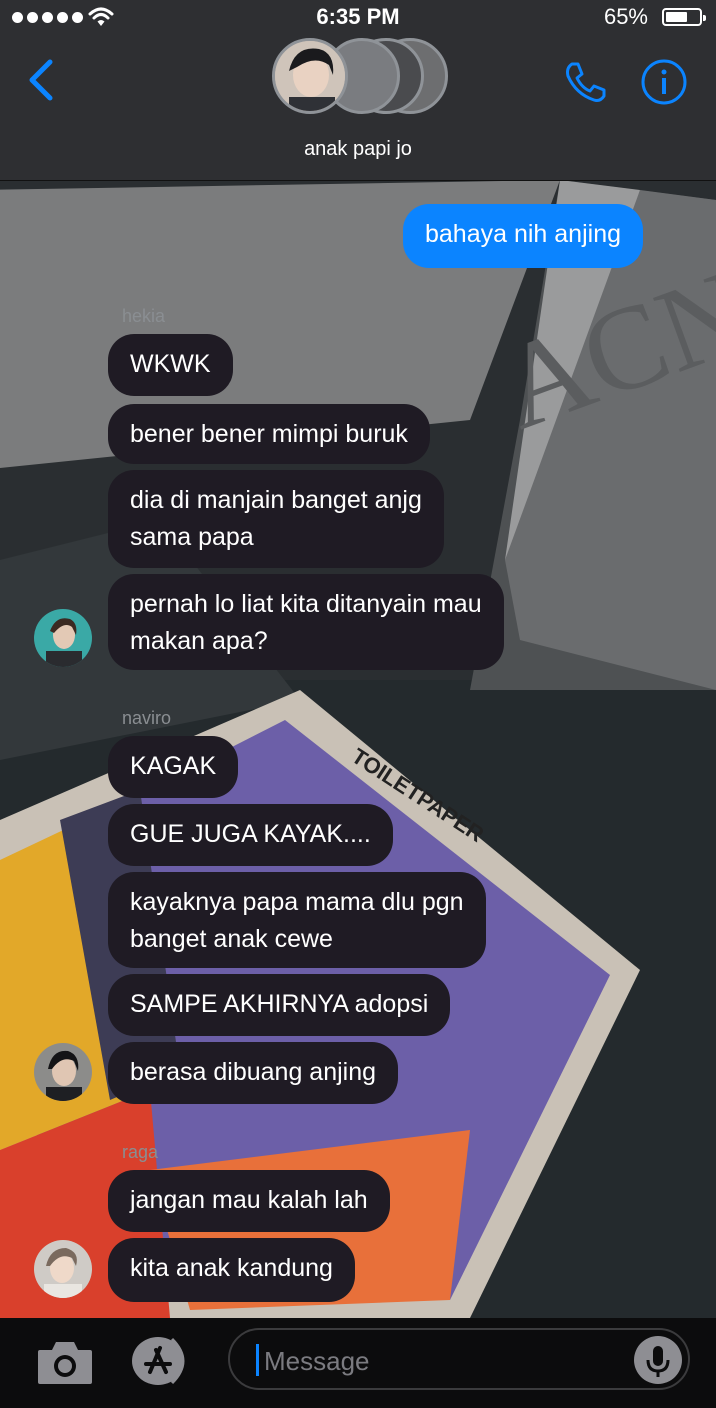 The image size is (716, 1408). I want to click on message-input, so click(444, 1361).